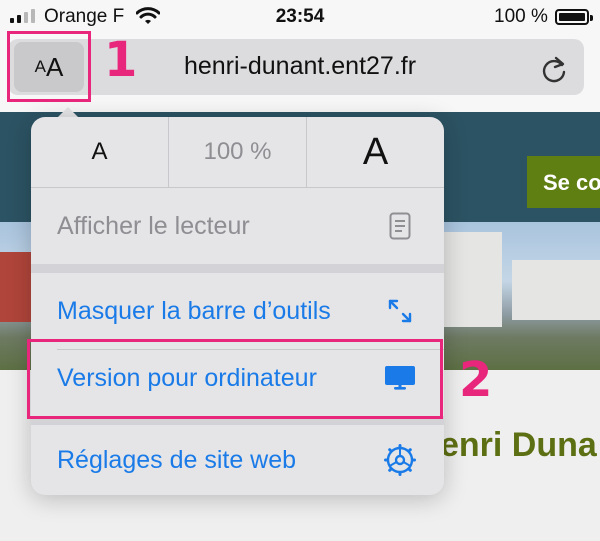 The height and width of the screenshot is (541, 600). What do you see at coordinates (521, 16) in the screenshot?
I see `battery-percent: 100 %` at bounding box center [521, 16].